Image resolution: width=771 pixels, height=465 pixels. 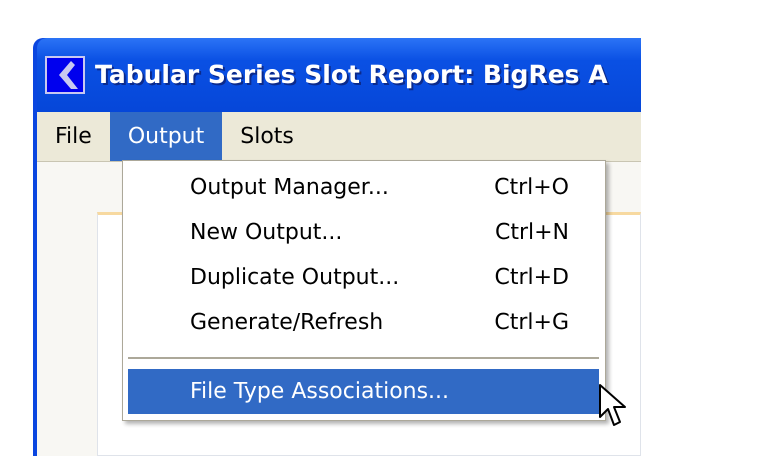 What do you see at coordinates (73, 136) in the screenshot?
I see `menu-bar-item: File` at bounding box center [73, 136].